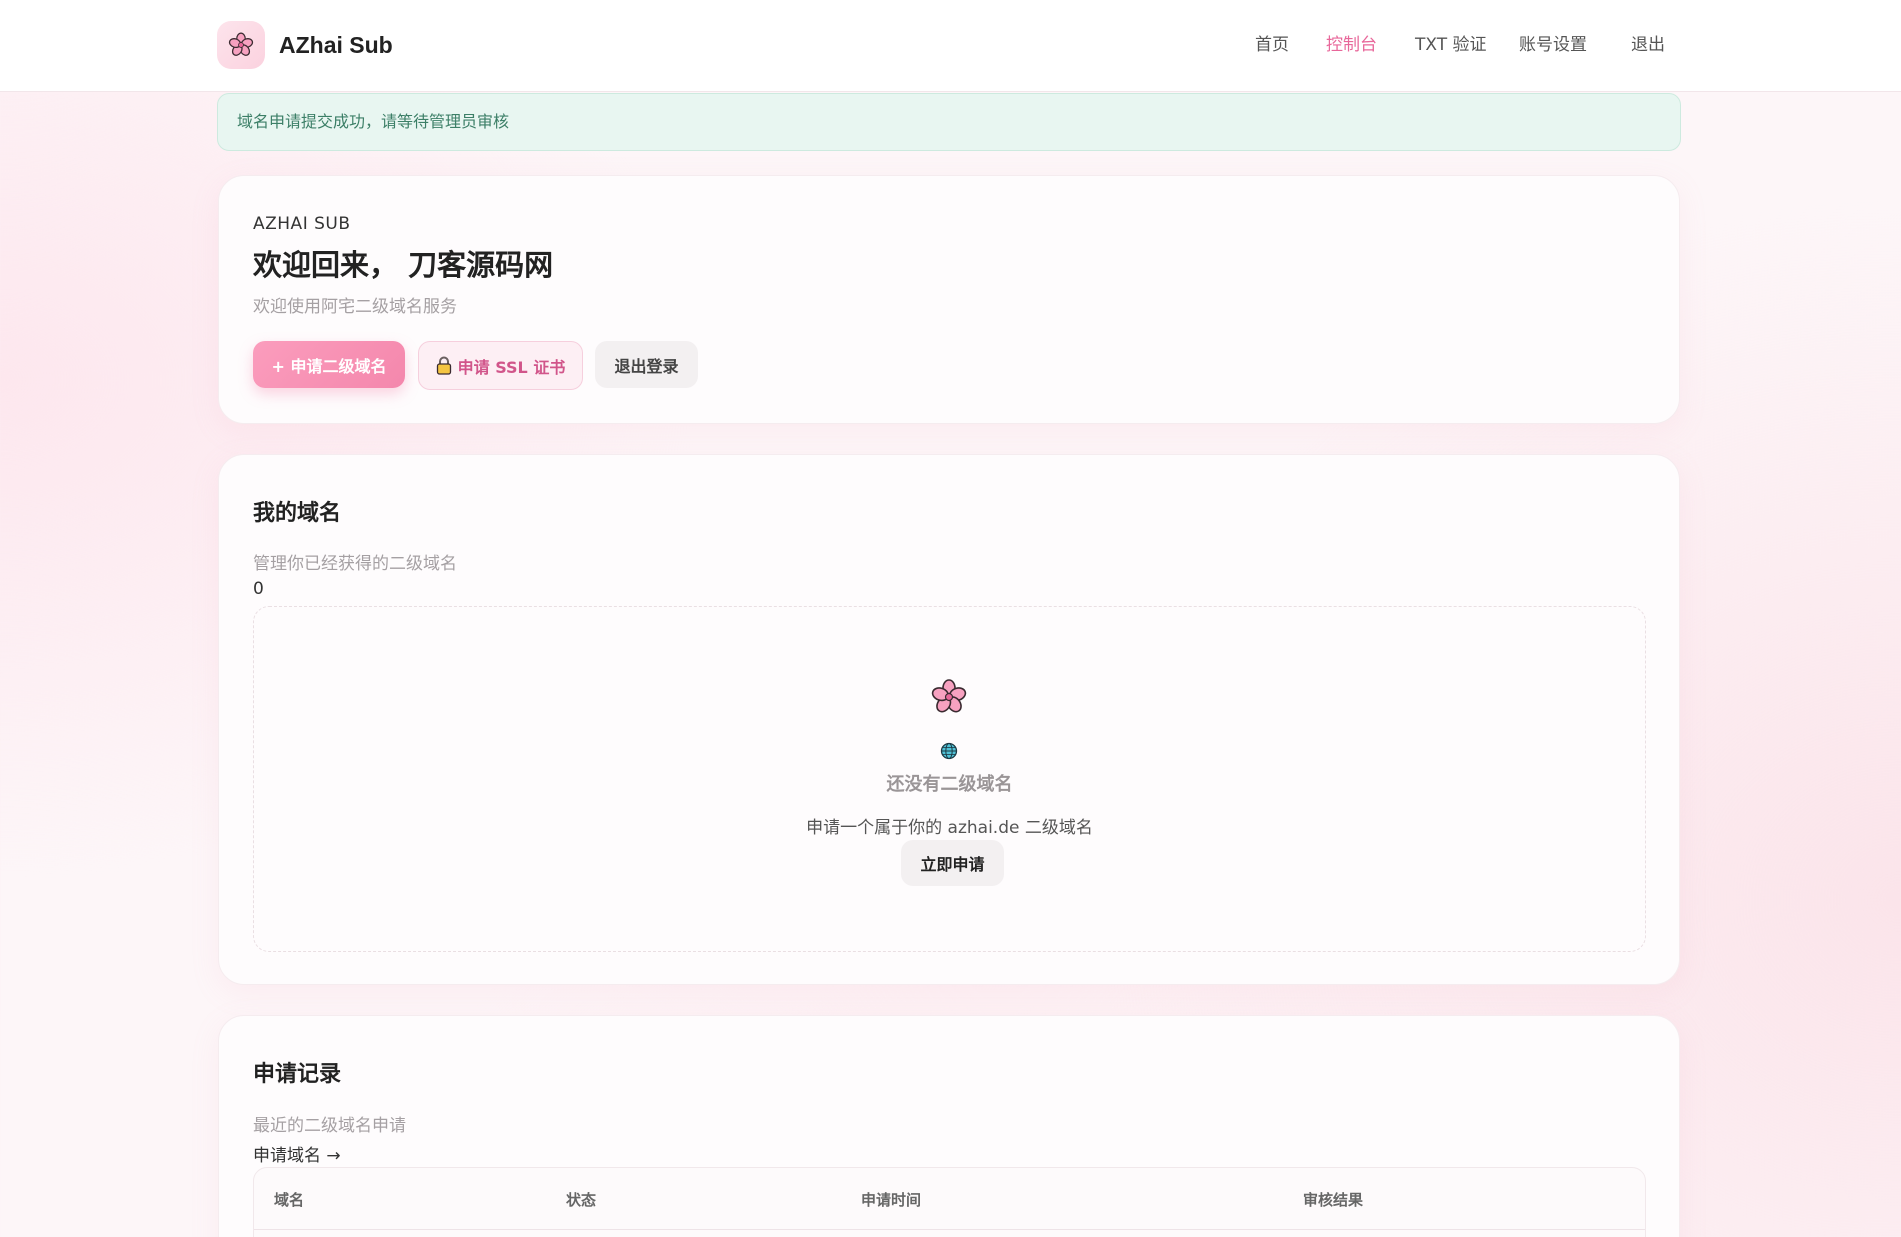 The width and height of the screenshot is (1901, 1237). I want to click on success-alert: 域名申请提交成功，请等待管理员审核, so click(949, 122).